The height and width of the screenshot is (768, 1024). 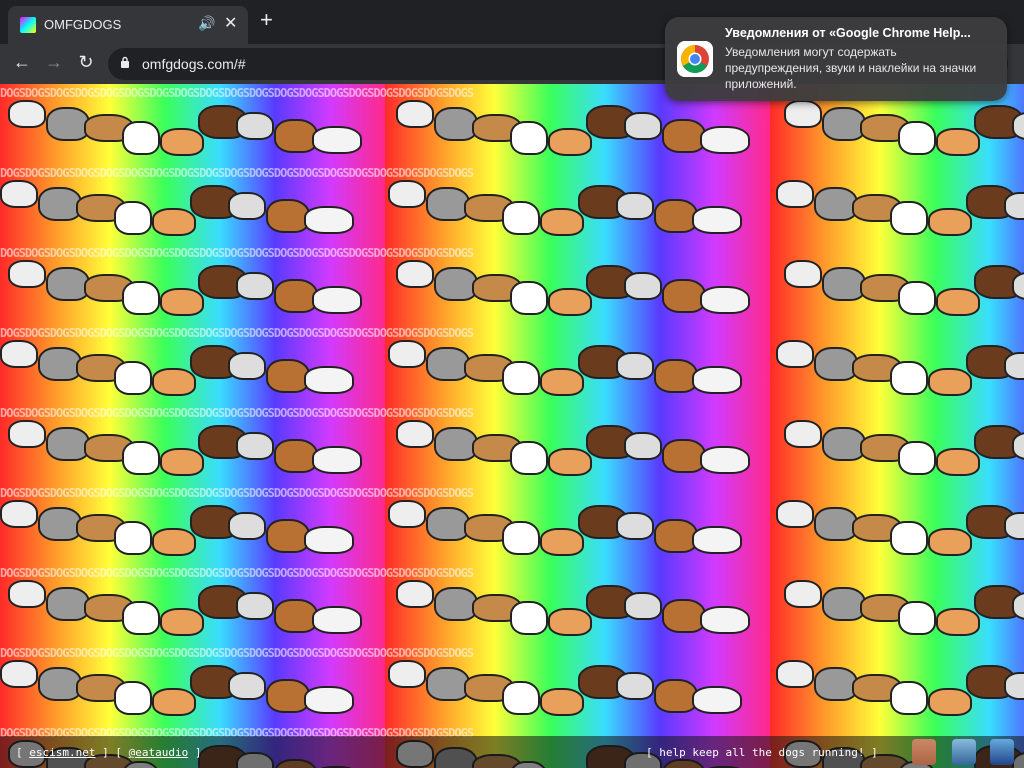 I want to click on tab-omfgdogs: OMFGDOGS 🔊 ✕, so click(x=128, y=25).